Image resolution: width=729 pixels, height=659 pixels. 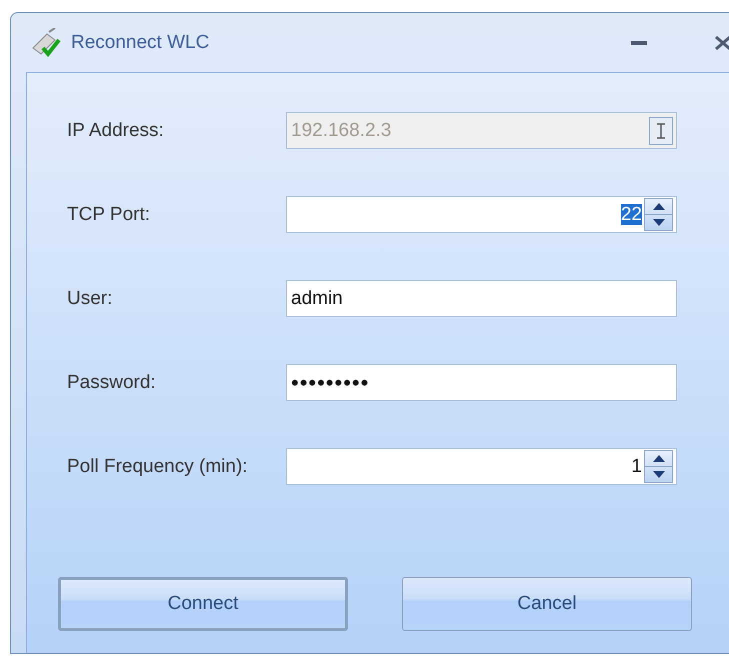 I want to click on field-label: User:, so click(x=90, y=299).